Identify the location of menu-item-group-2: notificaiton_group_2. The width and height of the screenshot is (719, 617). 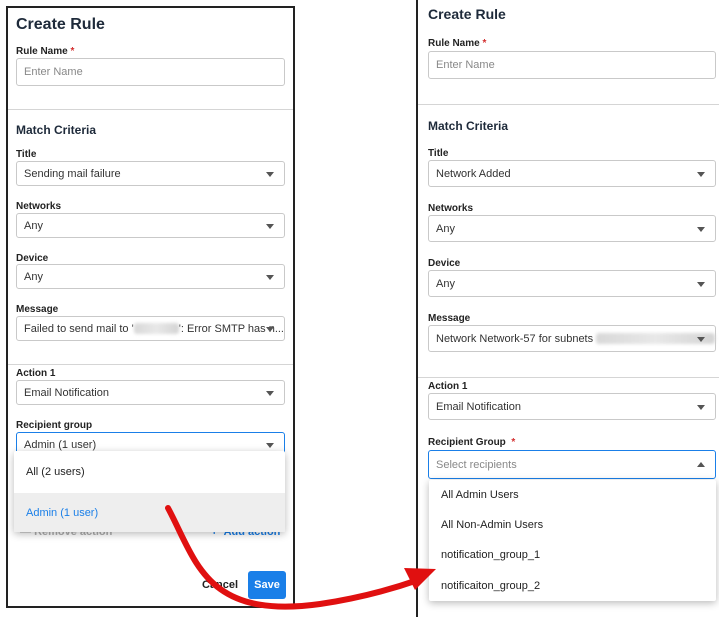
(572, 585).